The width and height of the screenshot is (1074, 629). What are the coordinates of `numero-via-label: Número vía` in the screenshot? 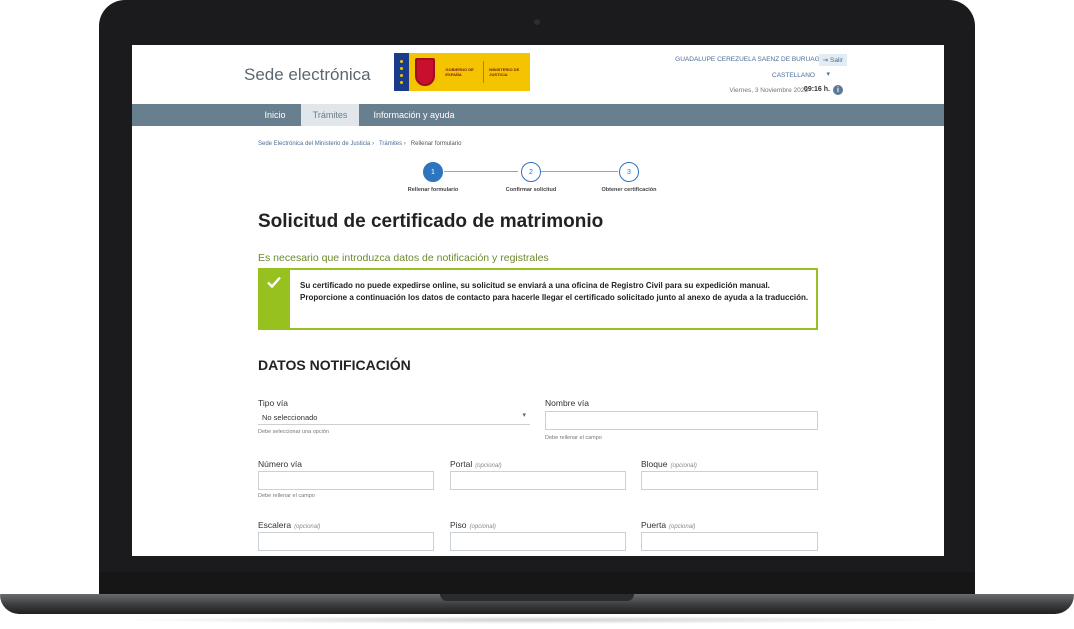 It's located at (280, 464).